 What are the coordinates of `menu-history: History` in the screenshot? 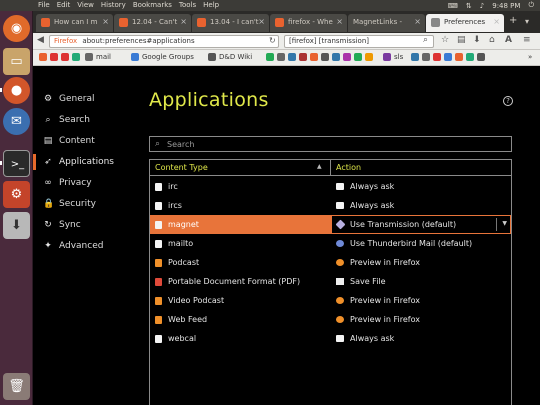 It's located at (113, 5).